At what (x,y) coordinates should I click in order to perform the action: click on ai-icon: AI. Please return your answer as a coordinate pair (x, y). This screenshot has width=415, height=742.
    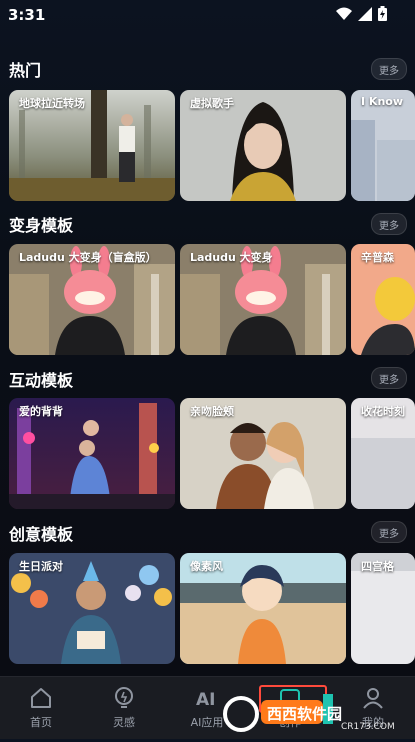
    Looking at the image, I should click on (205, 700).